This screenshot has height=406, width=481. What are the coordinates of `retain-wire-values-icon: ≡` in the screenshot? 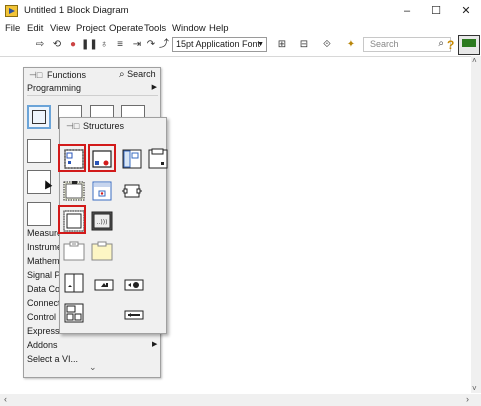 It's located at (120, 45).